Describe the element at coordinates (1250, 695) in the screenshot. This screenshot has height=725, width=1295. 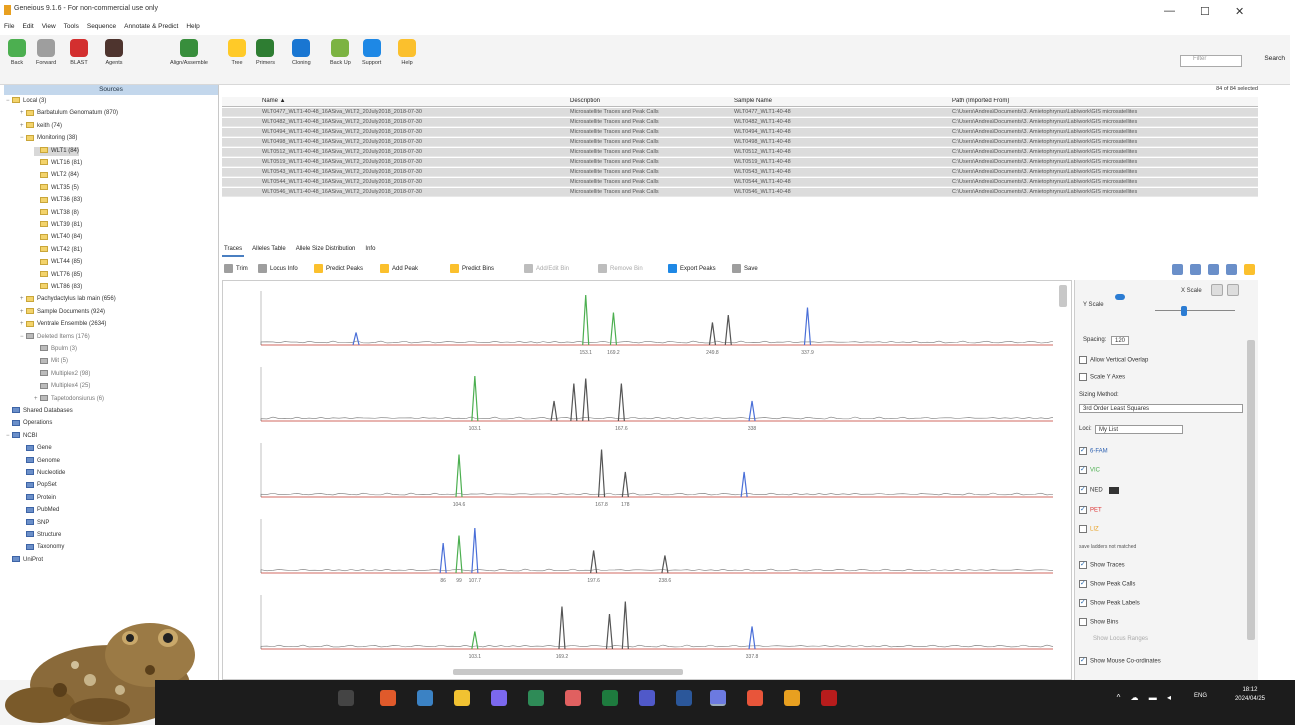
I see `taskbar-clock: 18:12 2024/04/25` at that location.